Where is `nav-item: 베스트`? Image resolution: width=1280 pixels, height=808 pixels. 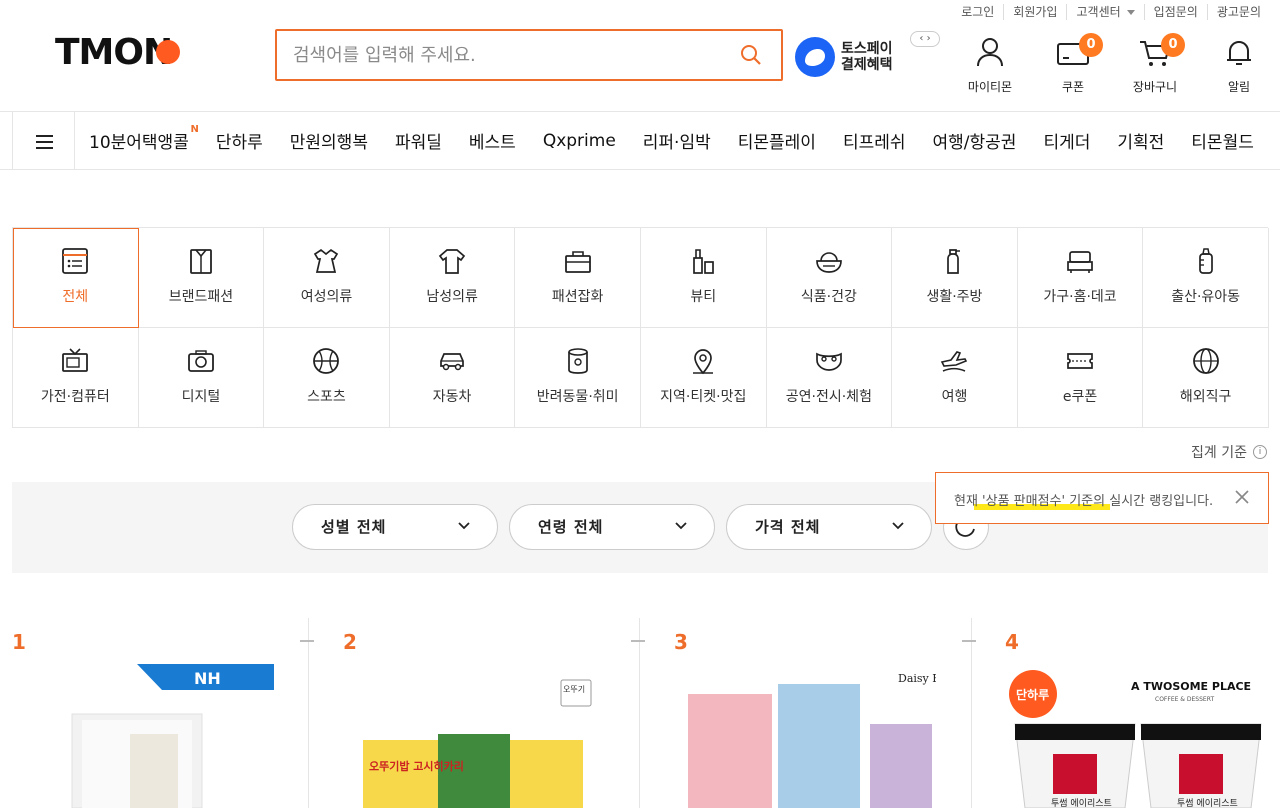 nav-item: 베스트 is located at coordinates (492, 140).